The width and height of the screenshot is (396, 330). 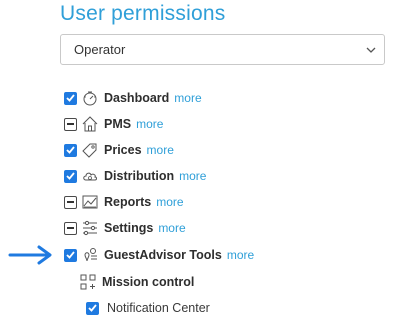 I want to click on settings-checkbox, so click(x=70, y=228).